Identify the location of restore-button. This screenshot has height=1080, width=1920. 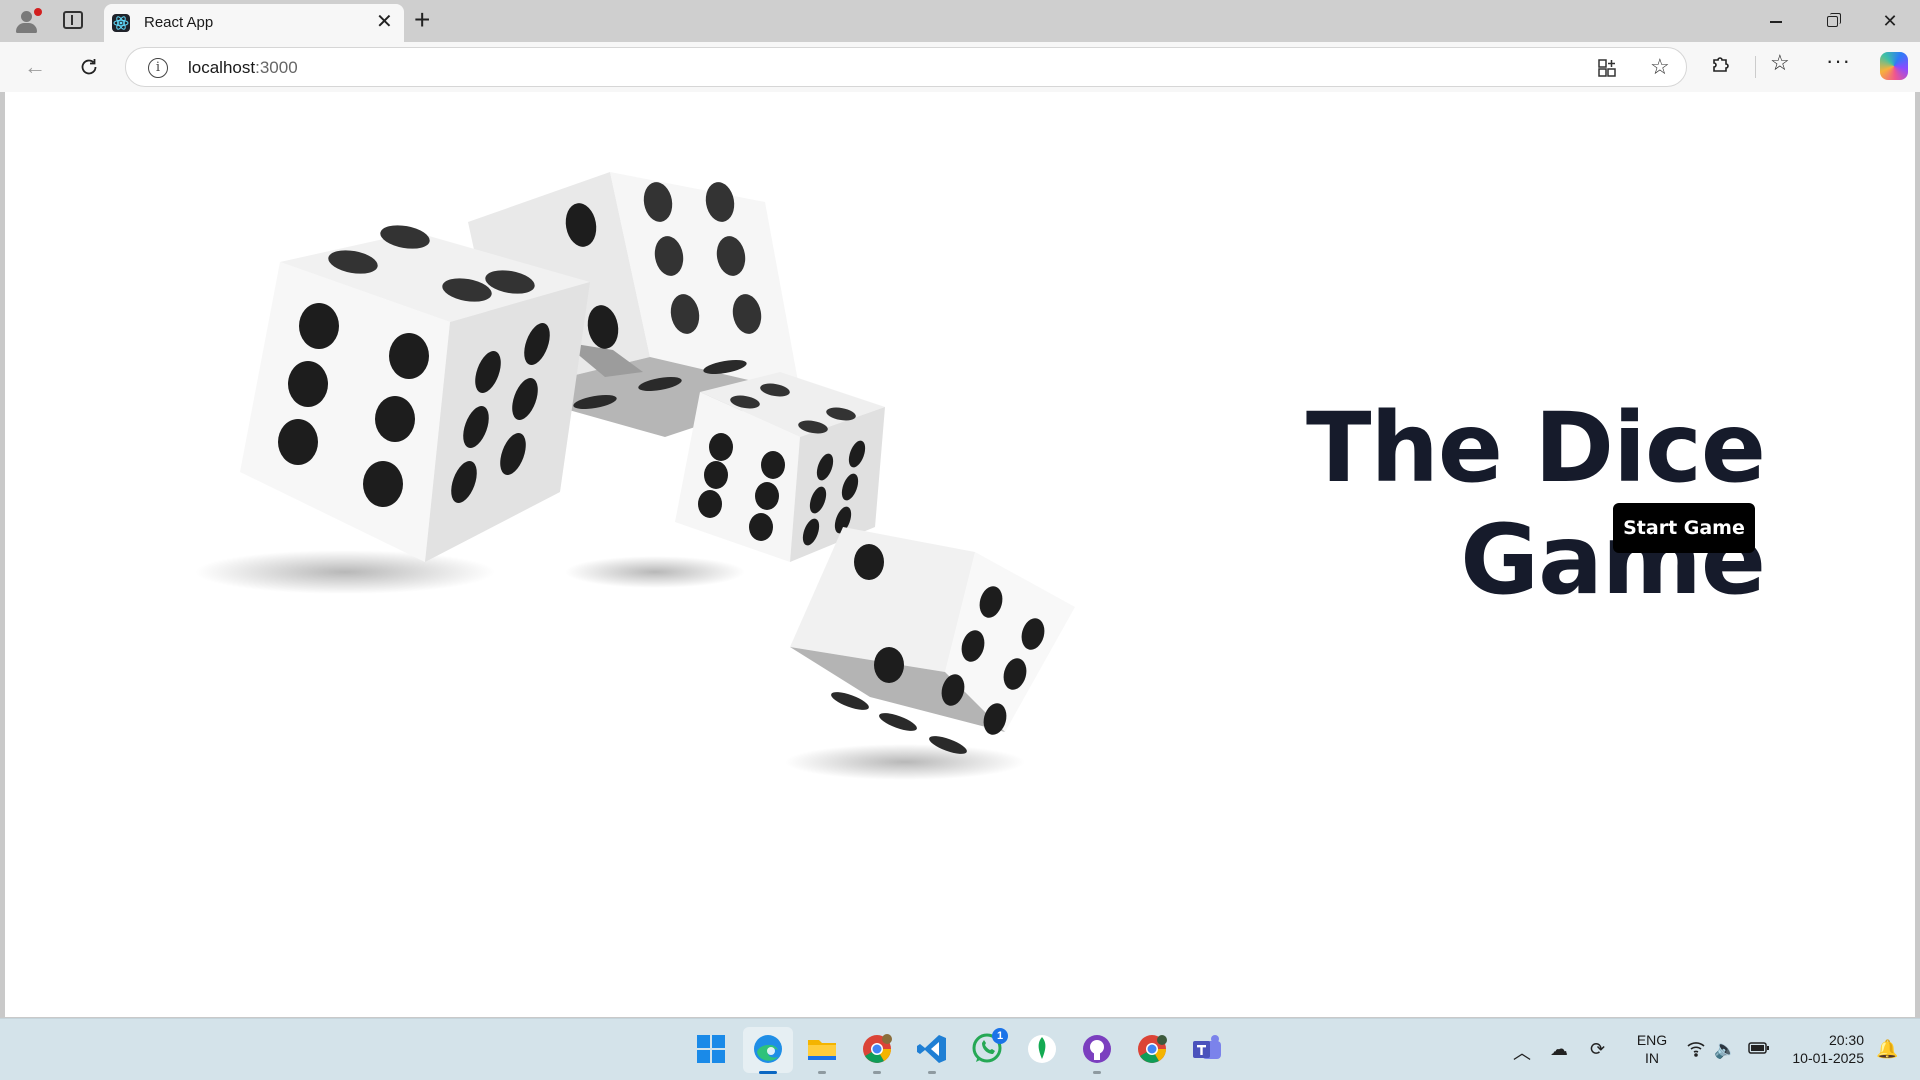
(1833, 21).